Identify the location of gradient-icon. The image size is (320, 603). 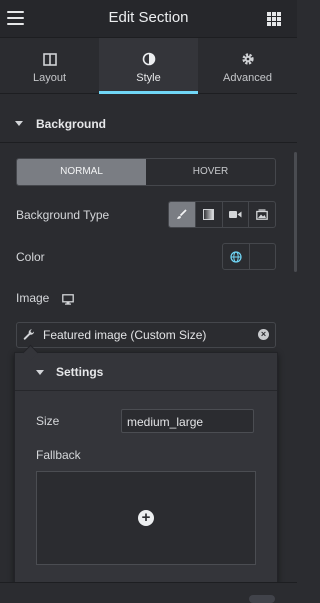
(209, 214).